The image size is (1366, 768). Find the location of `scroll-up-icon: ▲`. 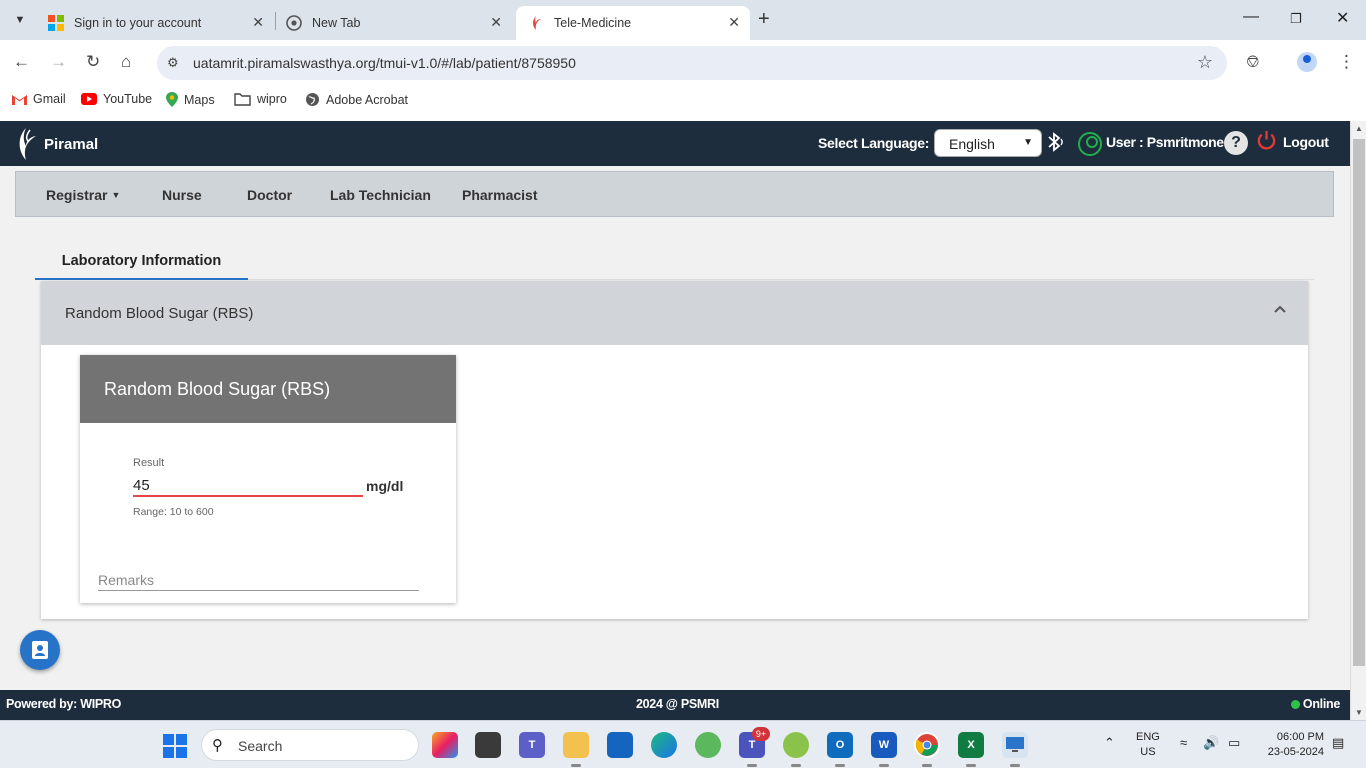

scroll-up-icon: ▲ is located at coordinates (1359, 128).